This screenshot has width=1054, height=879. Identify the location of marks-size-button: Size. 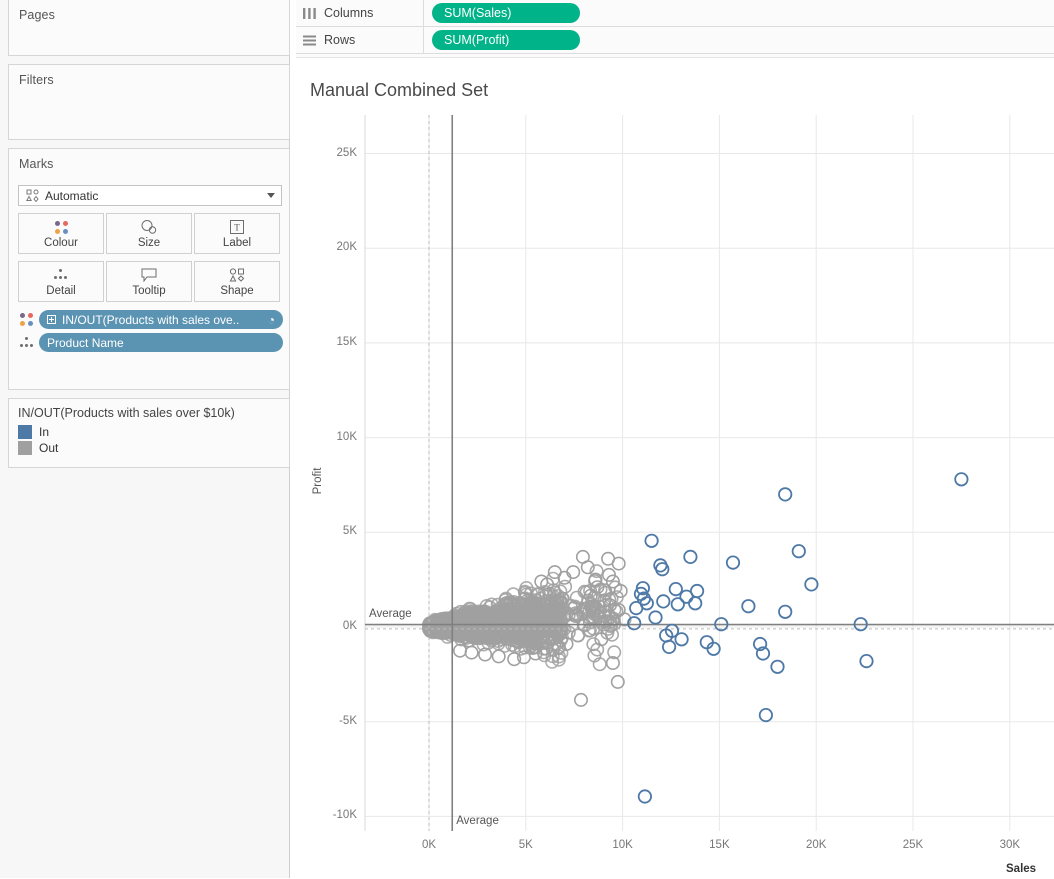
(149, 233).